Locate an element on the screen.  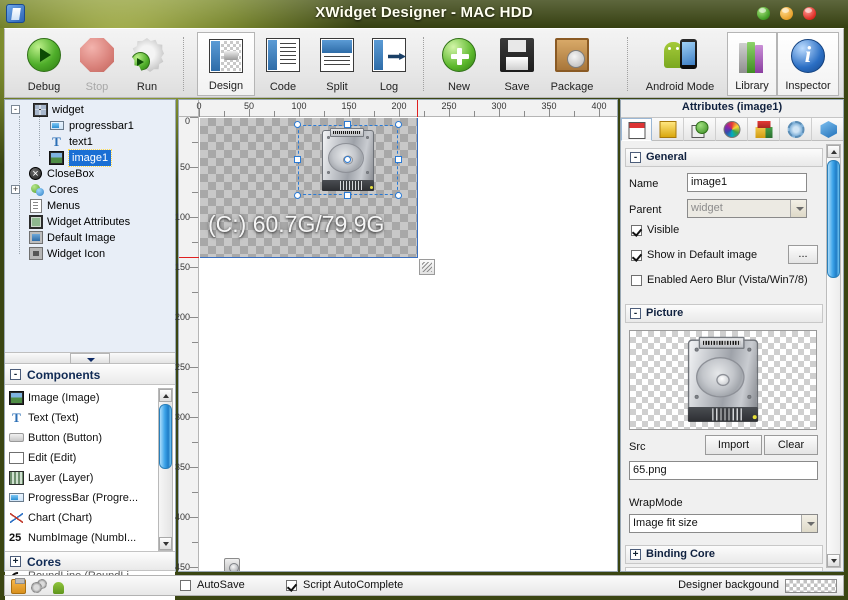
diskcore-icon is located at coordinates (232, 564).